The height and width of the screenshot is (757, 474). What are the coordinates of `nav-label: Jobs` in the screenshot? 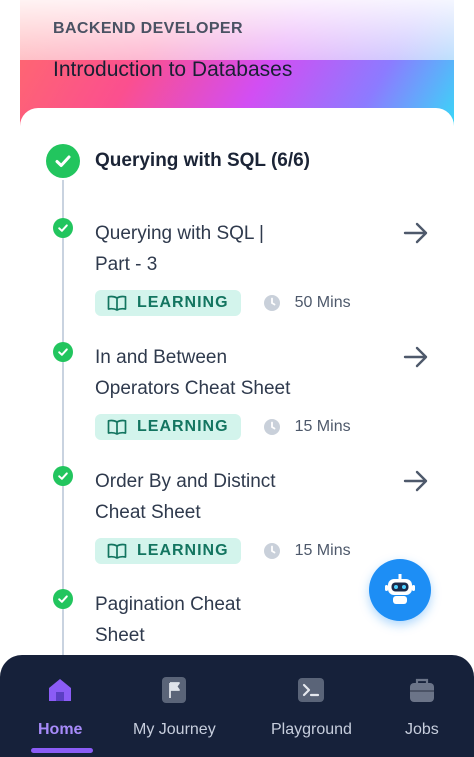 It's located at (422, 729).